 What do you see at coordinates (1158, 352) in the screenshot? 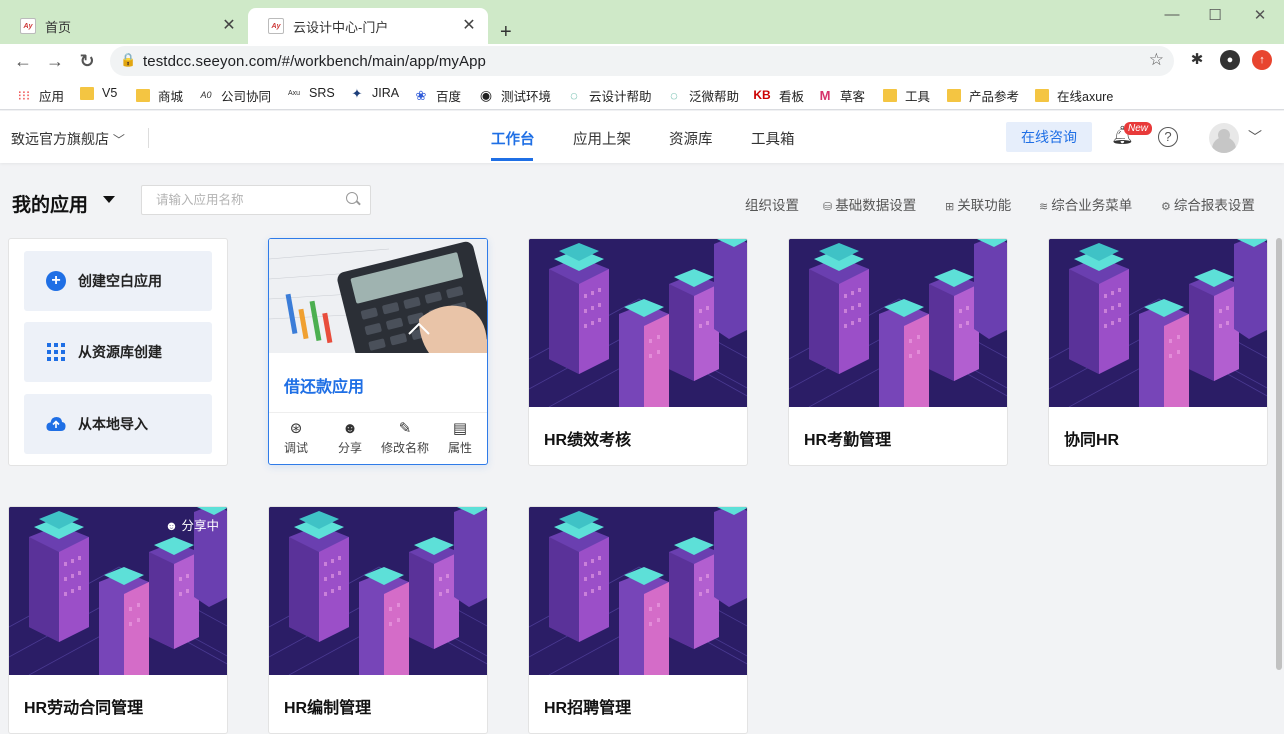
I see `app-card: 协同HR` at bounding box center [1158, 352].